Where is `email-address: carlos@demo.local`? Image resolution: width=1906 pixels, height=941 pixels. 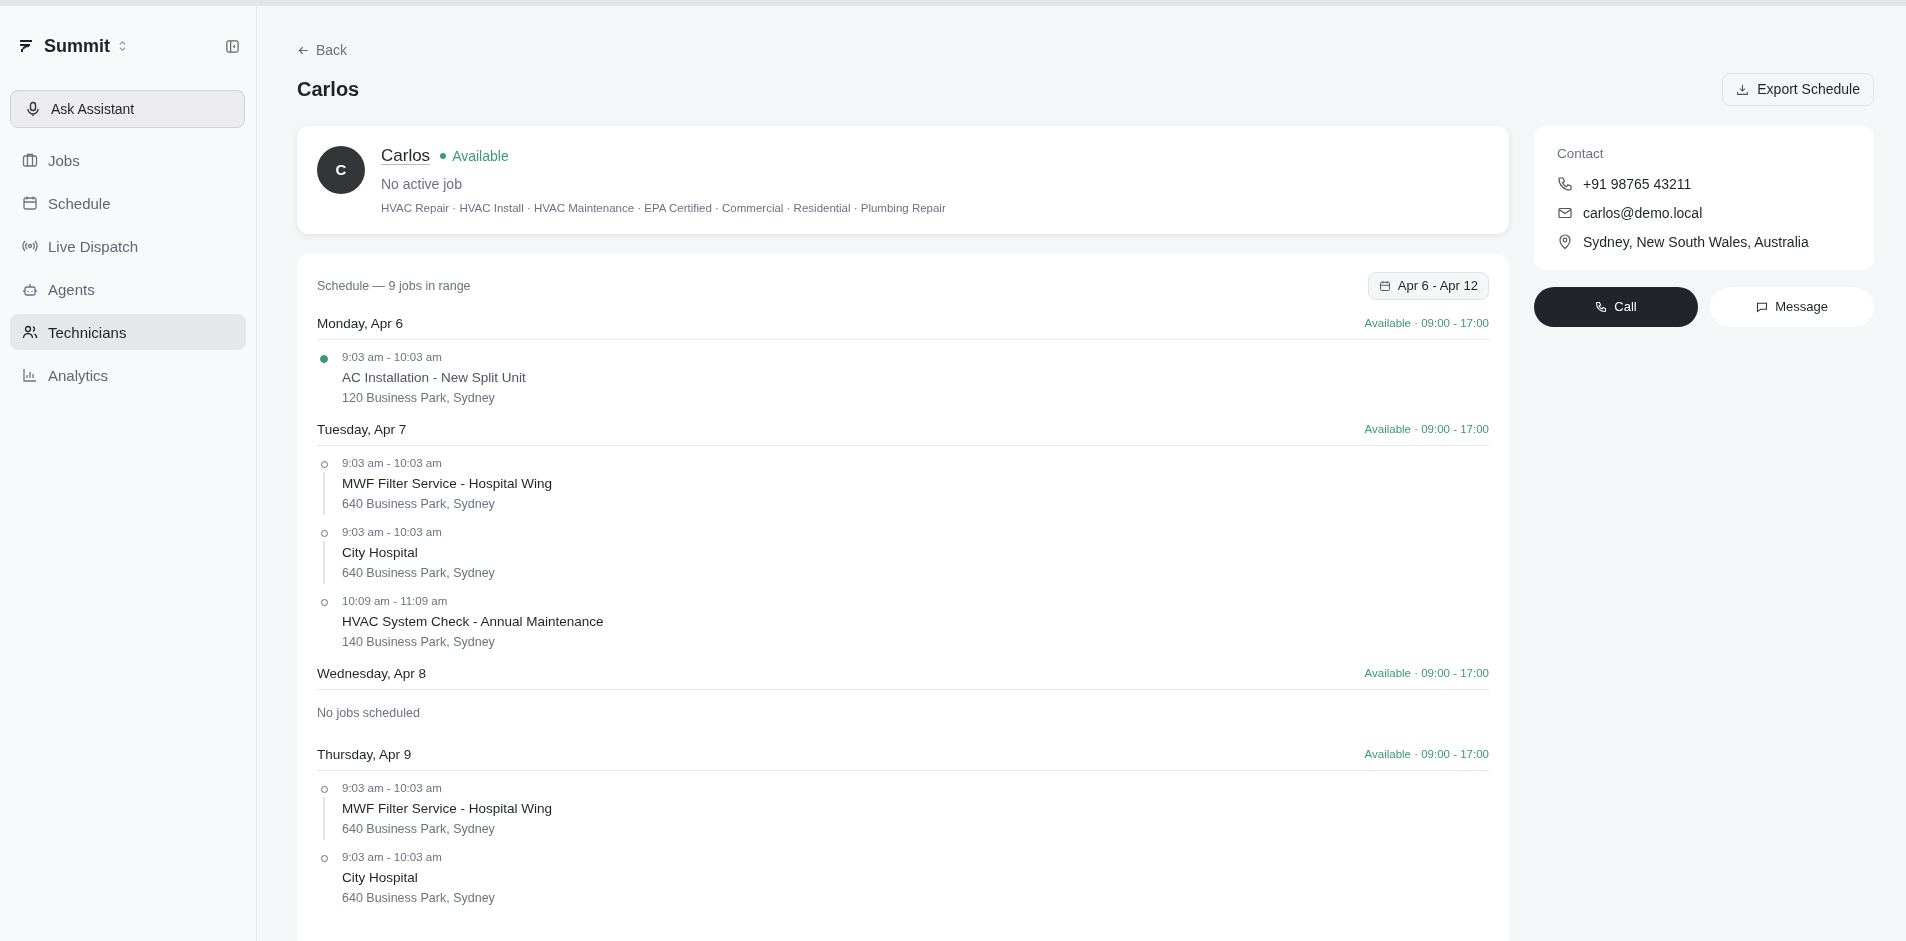
email-address: carlos@demo.local is located at coordinates (1643, 212).